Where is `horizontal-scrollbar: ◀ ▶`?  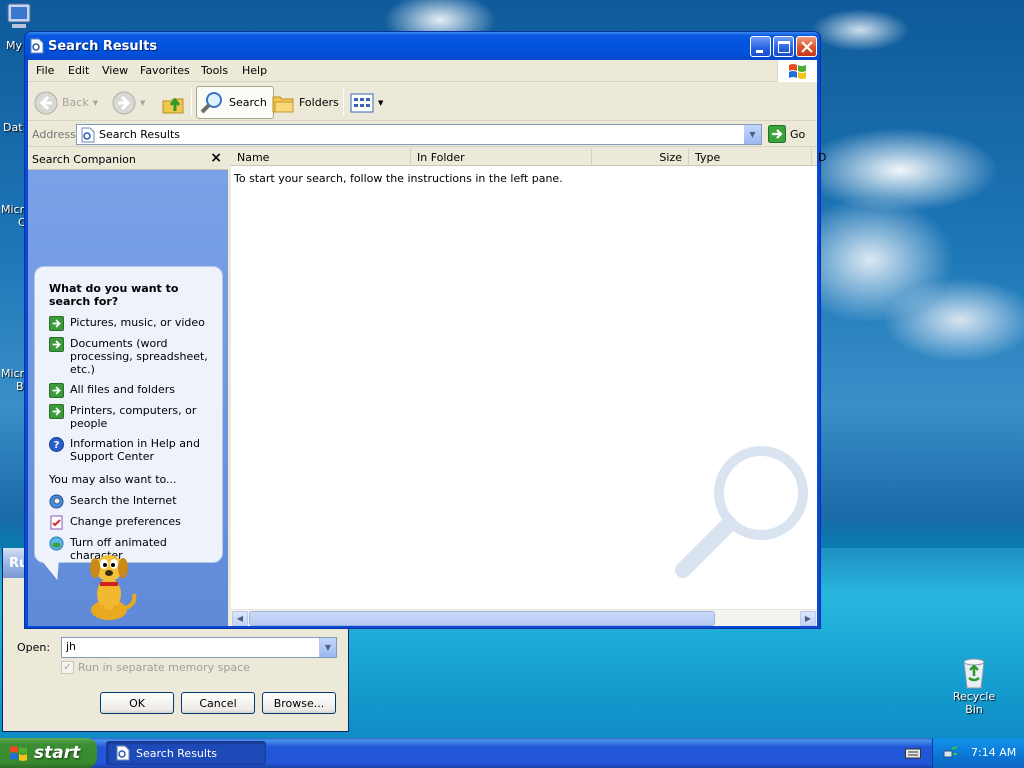
horizontal-scrollbar: ◀ ▶ is located at coordinates (524, 617).